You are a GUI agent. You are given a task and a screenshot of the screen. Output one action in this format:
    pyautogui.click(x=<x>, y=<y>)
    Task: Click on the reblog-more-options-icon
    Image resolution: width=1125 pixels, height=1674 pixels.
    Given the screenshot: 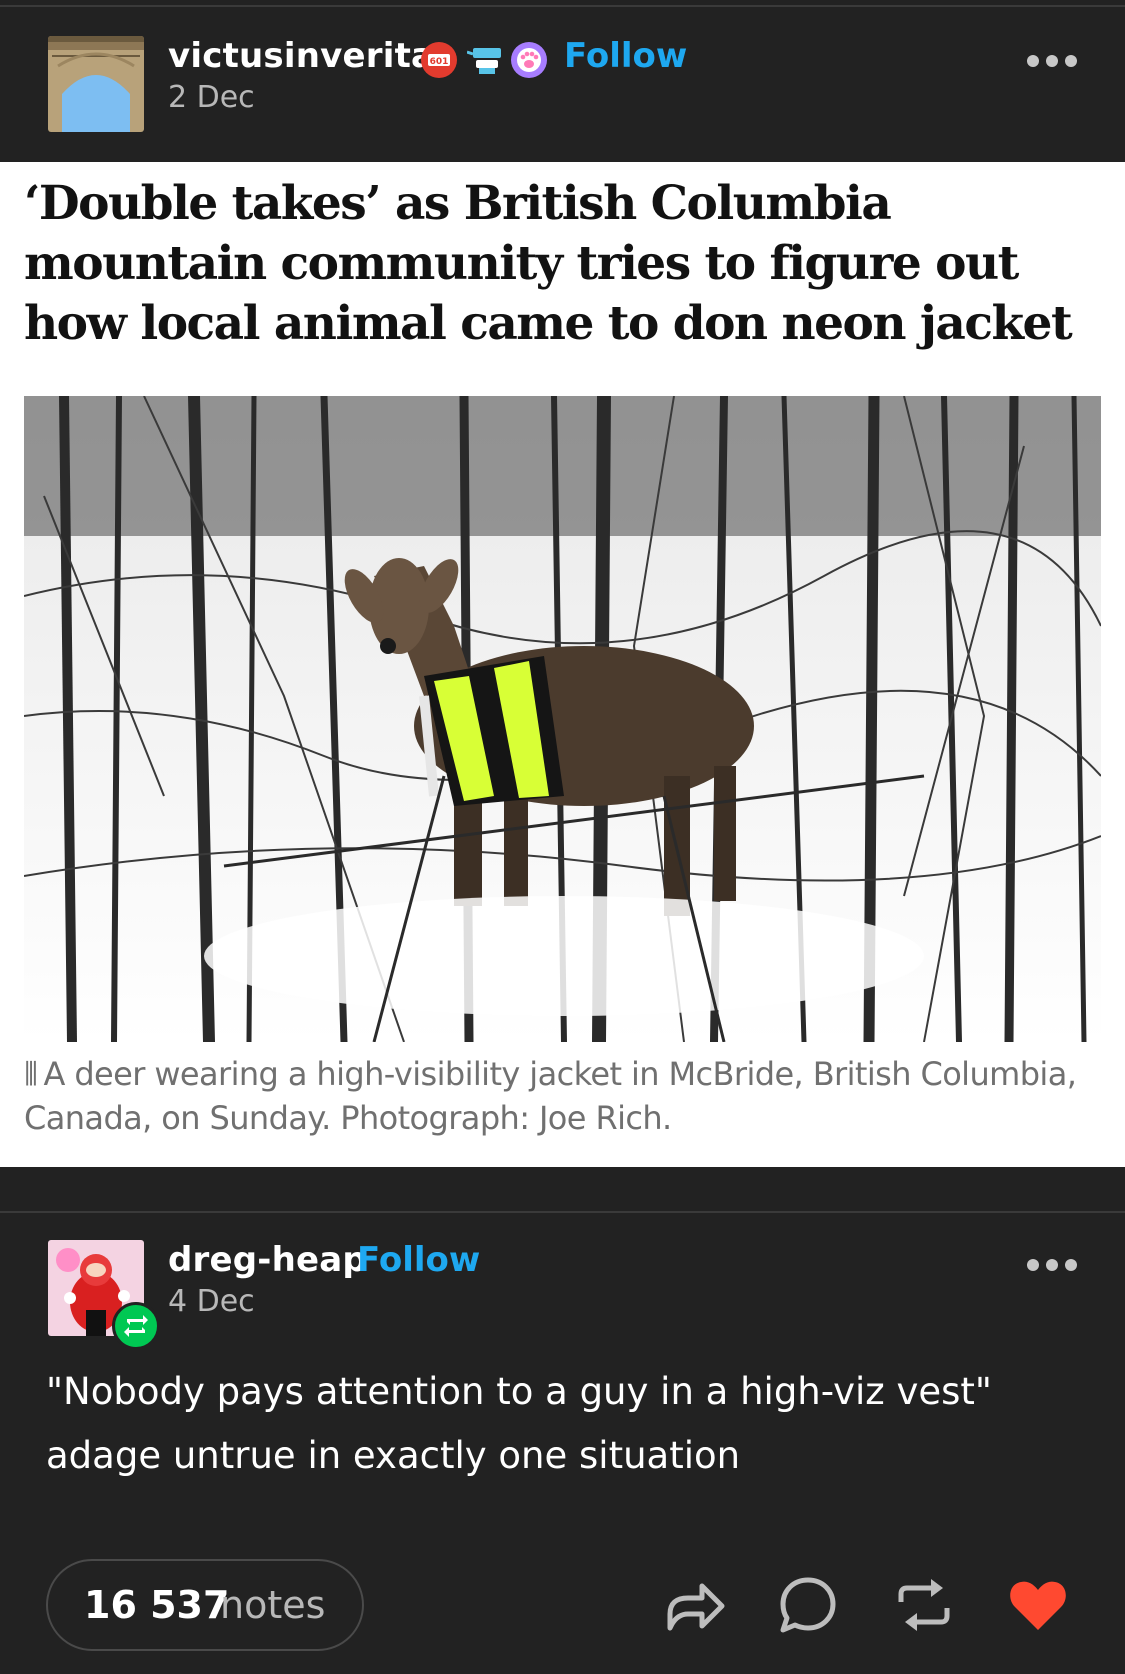 What is the action you would take?
    pyautogui.click(x=1057, y=1266)
    